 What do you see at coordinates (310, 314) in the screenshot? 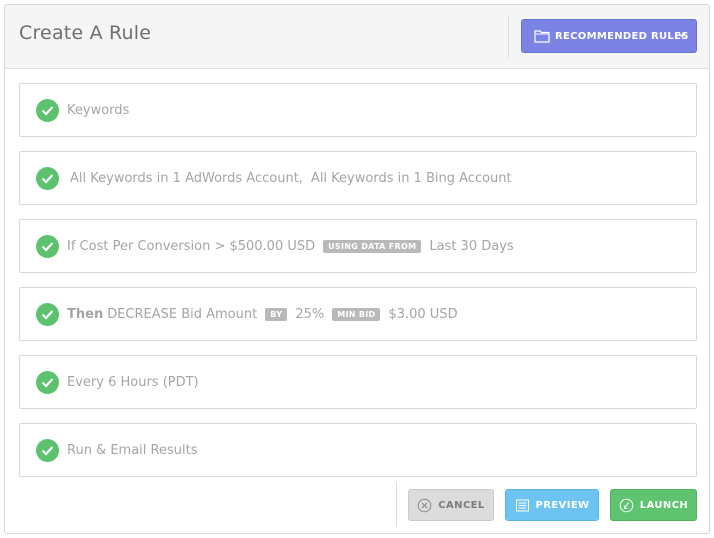
I see `percent-text: 25%` at bounding box center [310, 314].